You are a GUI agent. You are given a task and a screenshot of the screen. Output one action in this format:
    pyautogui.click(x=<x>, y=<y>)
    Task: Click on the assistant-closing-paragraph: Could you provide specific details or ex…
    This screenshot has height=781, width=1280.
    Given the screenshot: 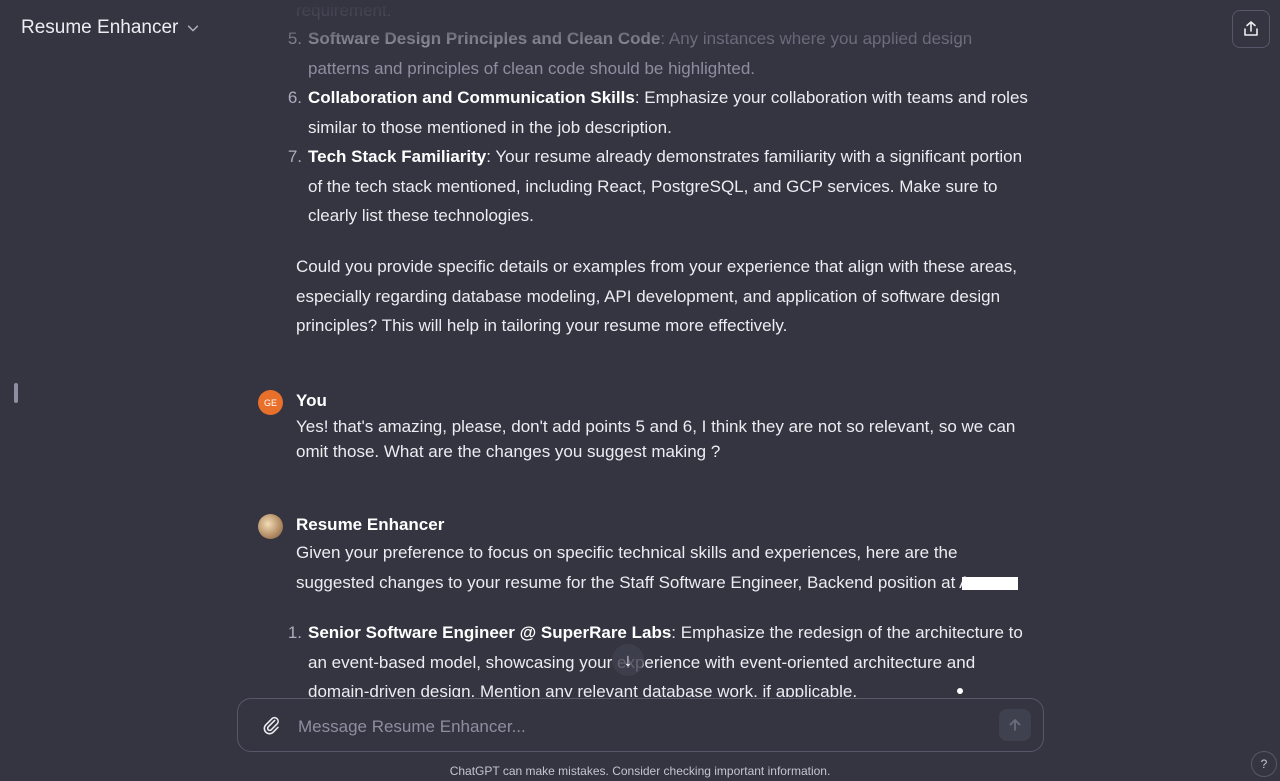 What is the action you would take?
    pyautogui.click(x=656, y=296)
    